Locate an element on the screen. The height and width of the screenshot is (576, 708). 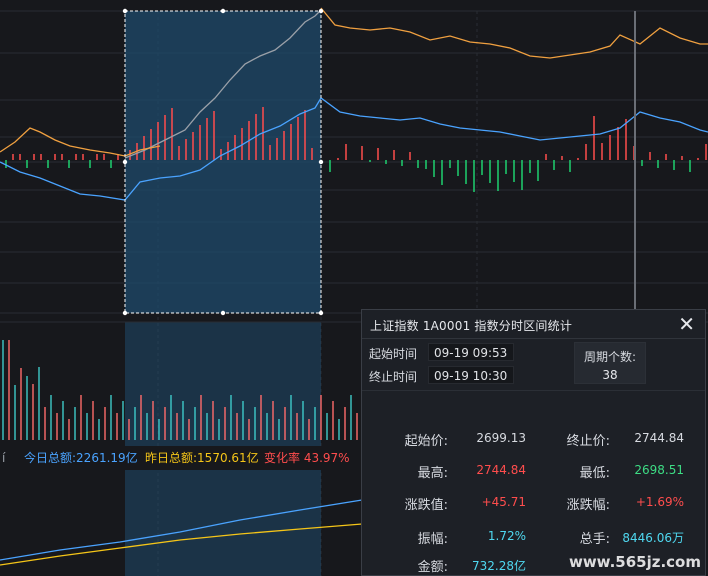
panel-header: 上证指数 1A0001 指数分时区间统计 ✕ is located at coordinates (533, 324).